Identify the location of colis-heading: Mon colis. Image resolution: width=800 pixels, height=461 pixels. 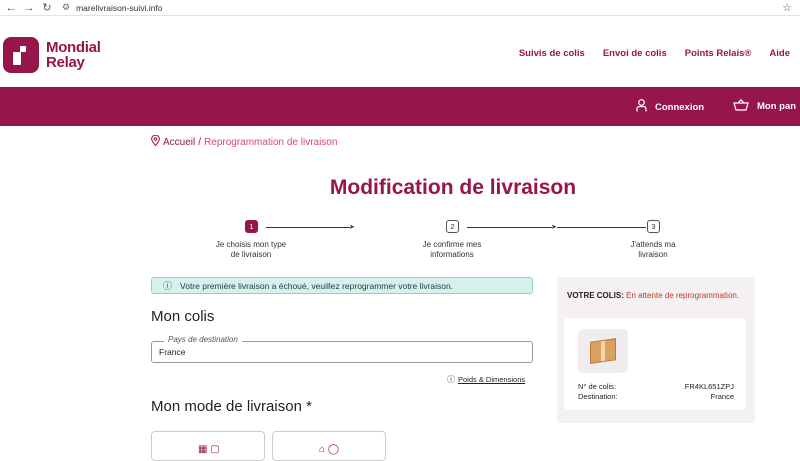
(183, 316).